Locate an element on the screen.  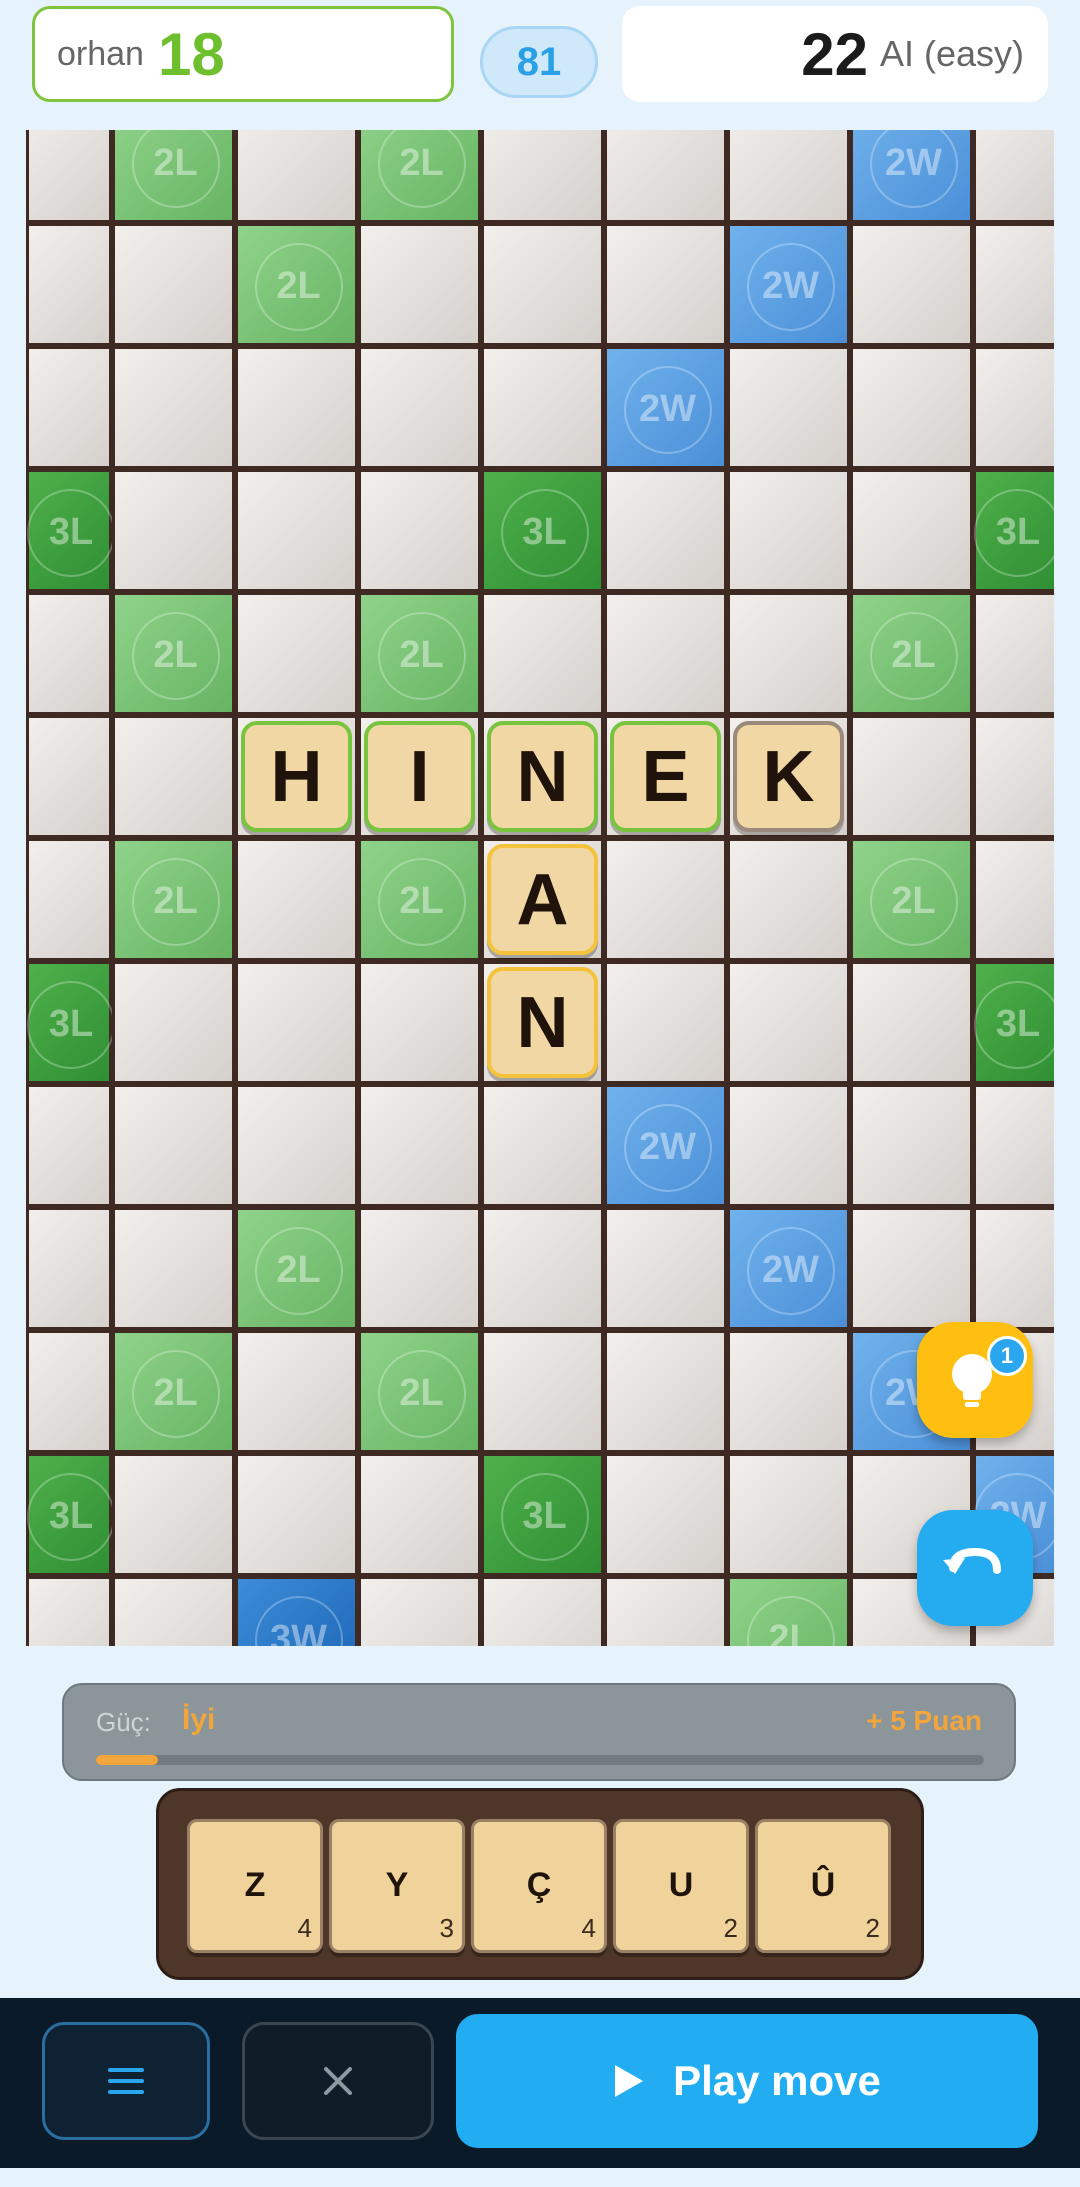
rack-tile: Y3 is located at coordinates (397, 1886).